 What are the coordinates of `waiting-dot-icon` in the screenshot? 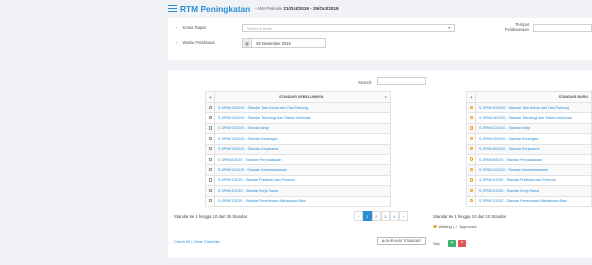 It's located at (435, 226).